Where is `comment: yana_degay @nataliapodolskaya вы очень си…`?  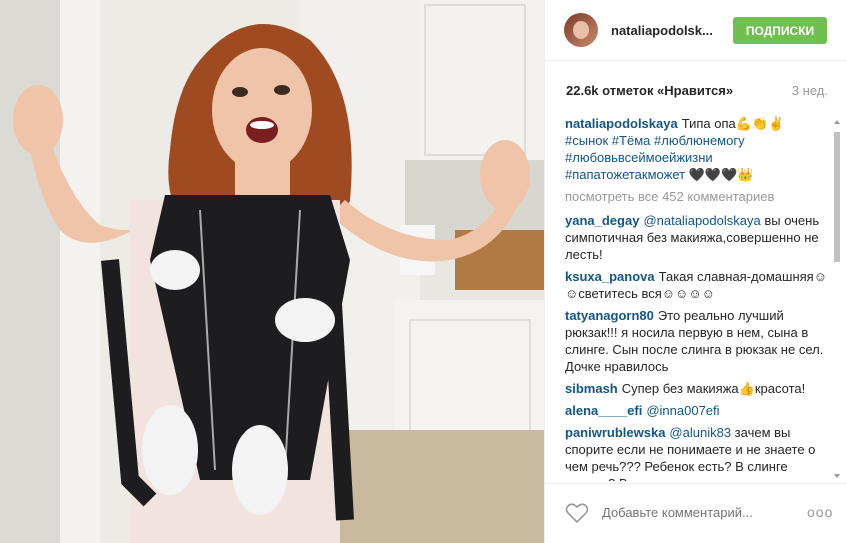
comment: yana_degay @nataliapodolskaya вы очень си… is located at coordinates (697, 237).